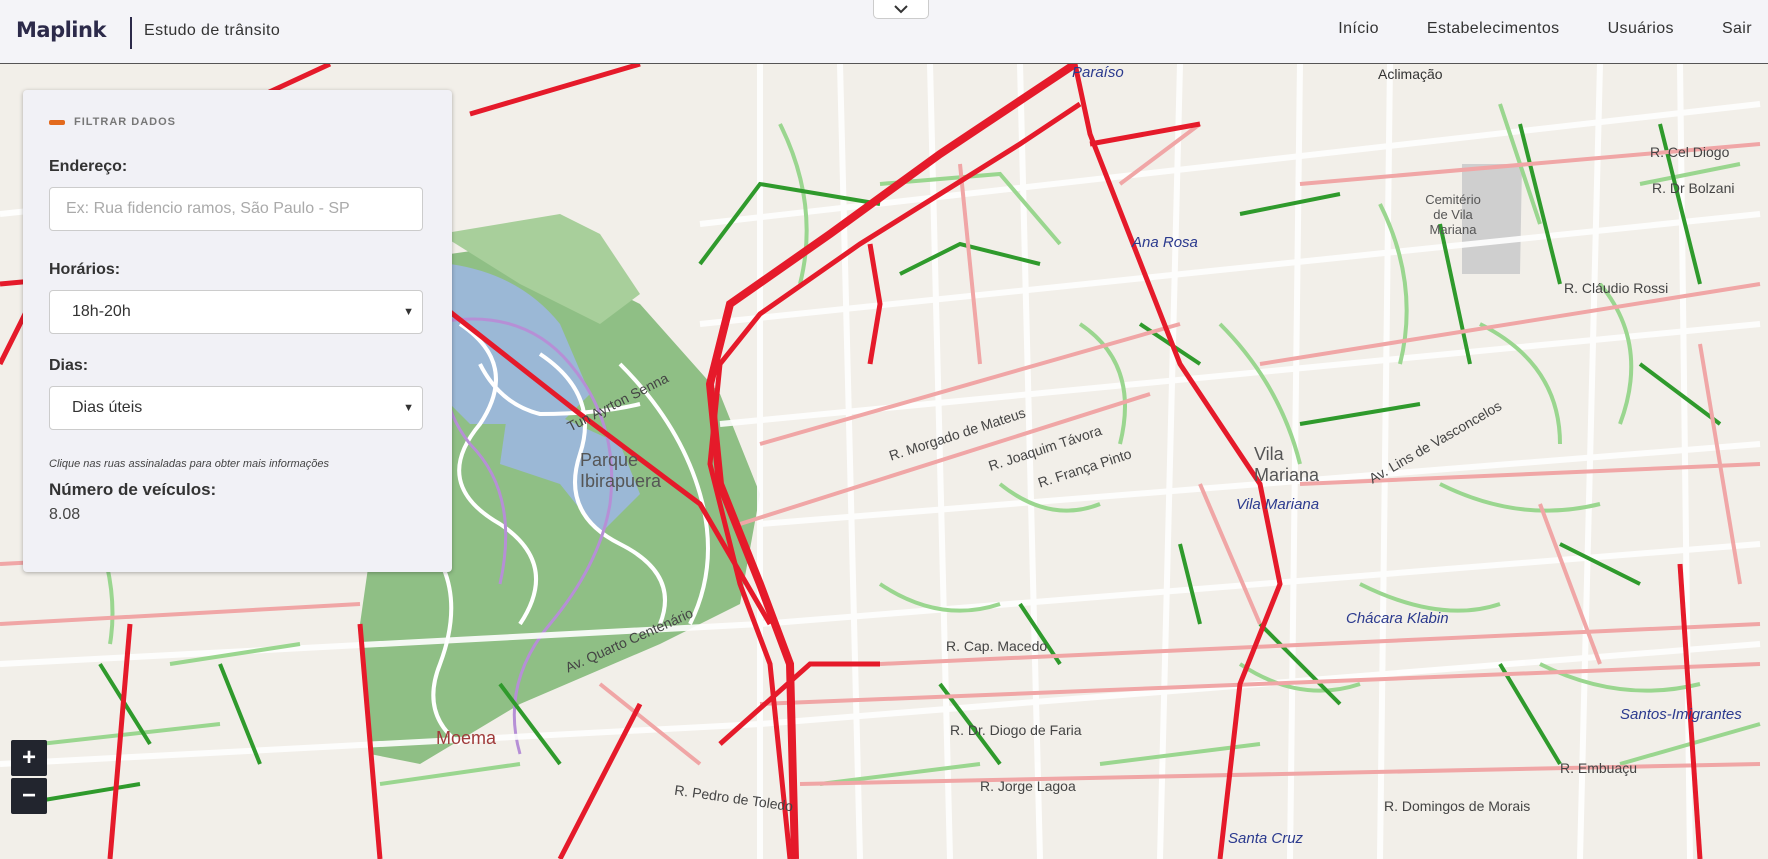 Image resolution: width=1768 pixels, height=859 pixels. I want to click on hours-label: Horários:, so click(85, 269).